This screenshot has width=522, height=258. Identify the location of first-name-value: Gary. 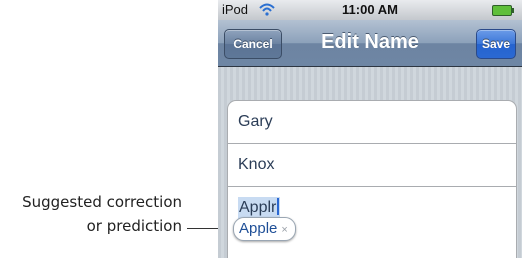
(255, 121).